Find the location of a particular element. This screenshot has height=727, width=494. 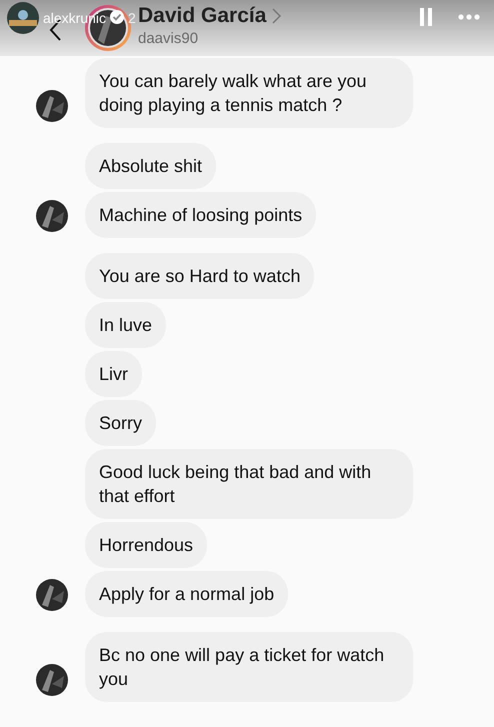

message-bubble: Machine of loosing points is located at coordinates (200, 215).